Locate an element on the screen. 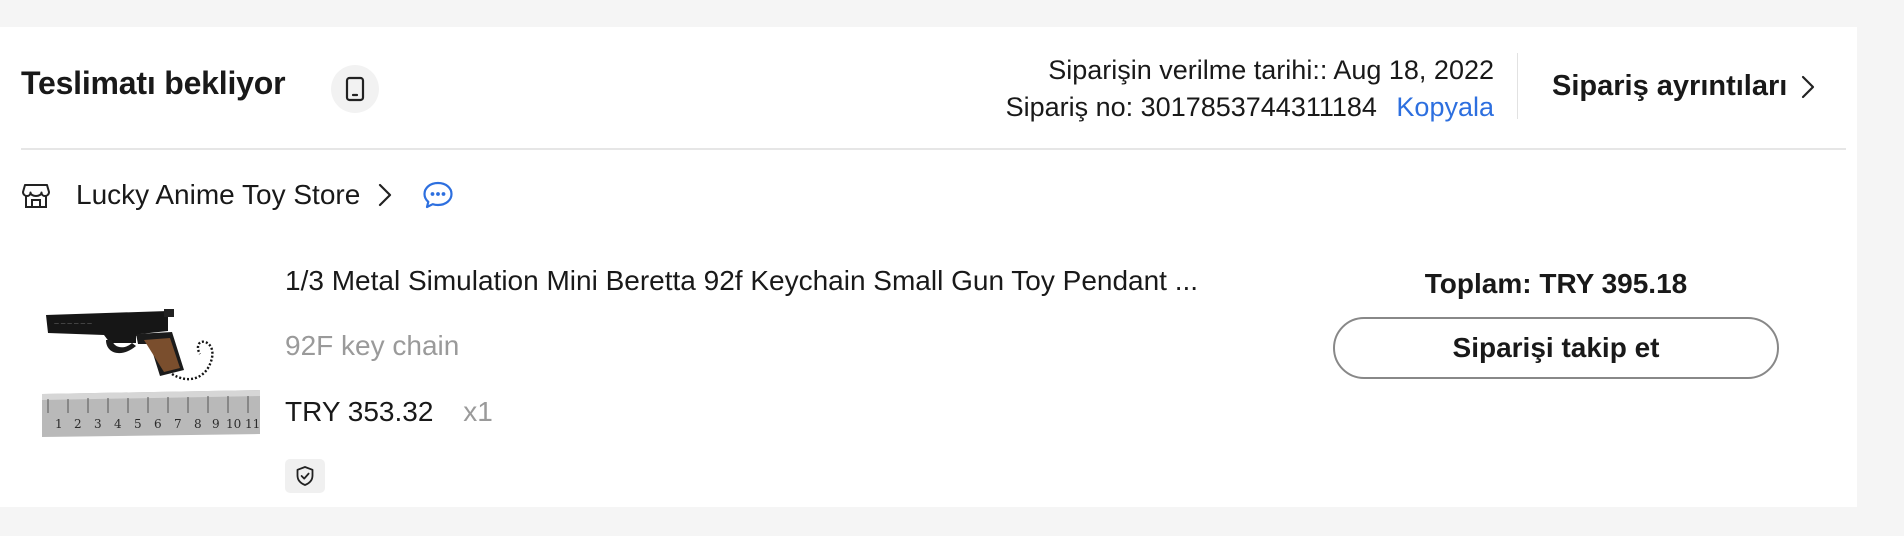 This screenshot has height=536, width=1904. order-date-line: Siparişin verilme tarihi:: Aug 18, 2022 is located at coordinates (1250, 70).